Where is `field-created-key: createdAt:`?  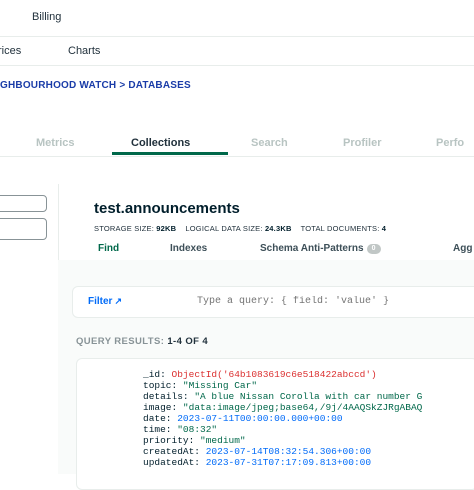 field-created-key: createdAt: is located at coordinates (172, 451).